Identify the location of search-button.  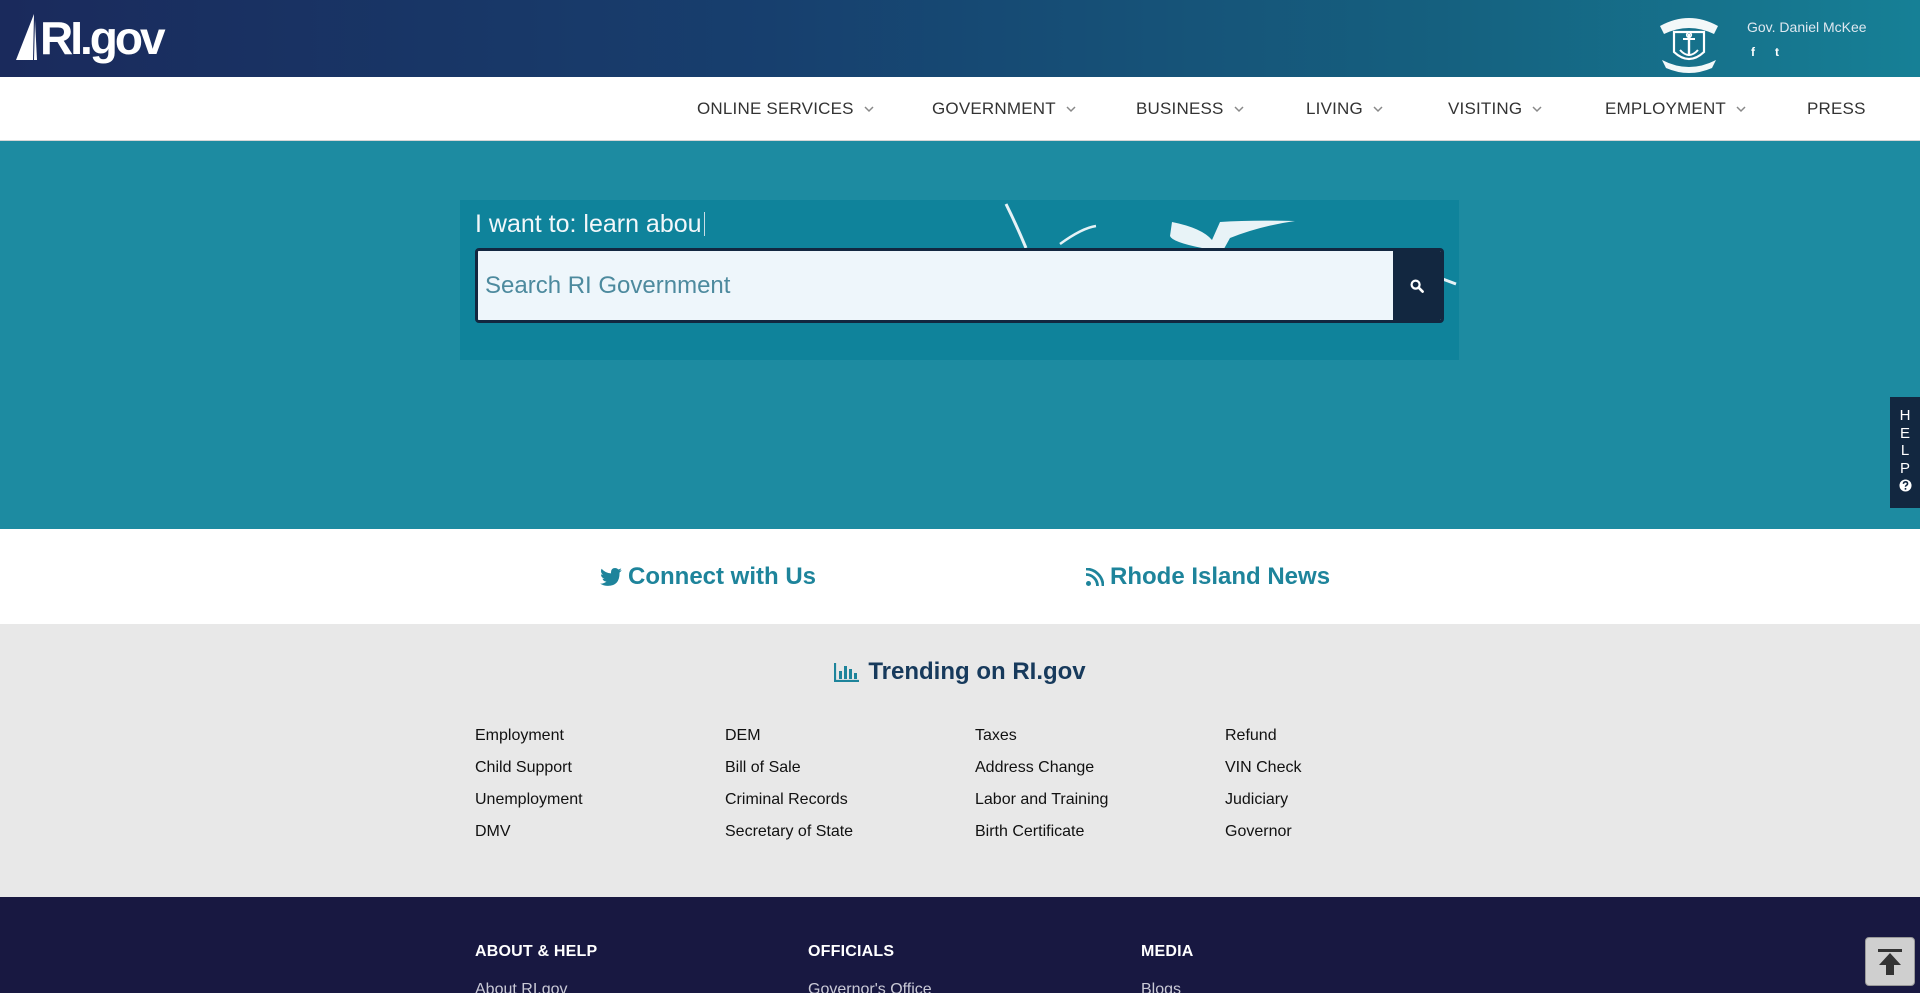
(1417, 285).